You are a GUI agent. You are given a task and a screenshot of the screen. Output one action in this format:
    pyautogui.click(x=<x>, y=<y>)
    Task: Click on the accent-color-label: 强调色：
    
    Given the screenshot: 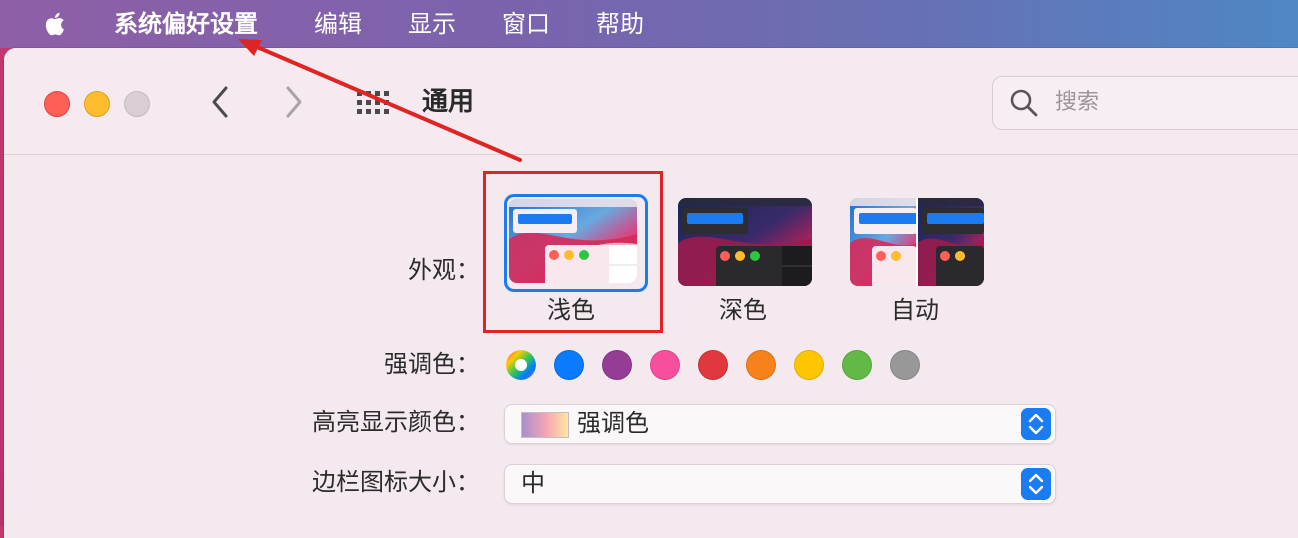 What is the action you would take?
    pyautogui.click(x=432, y=364)
    